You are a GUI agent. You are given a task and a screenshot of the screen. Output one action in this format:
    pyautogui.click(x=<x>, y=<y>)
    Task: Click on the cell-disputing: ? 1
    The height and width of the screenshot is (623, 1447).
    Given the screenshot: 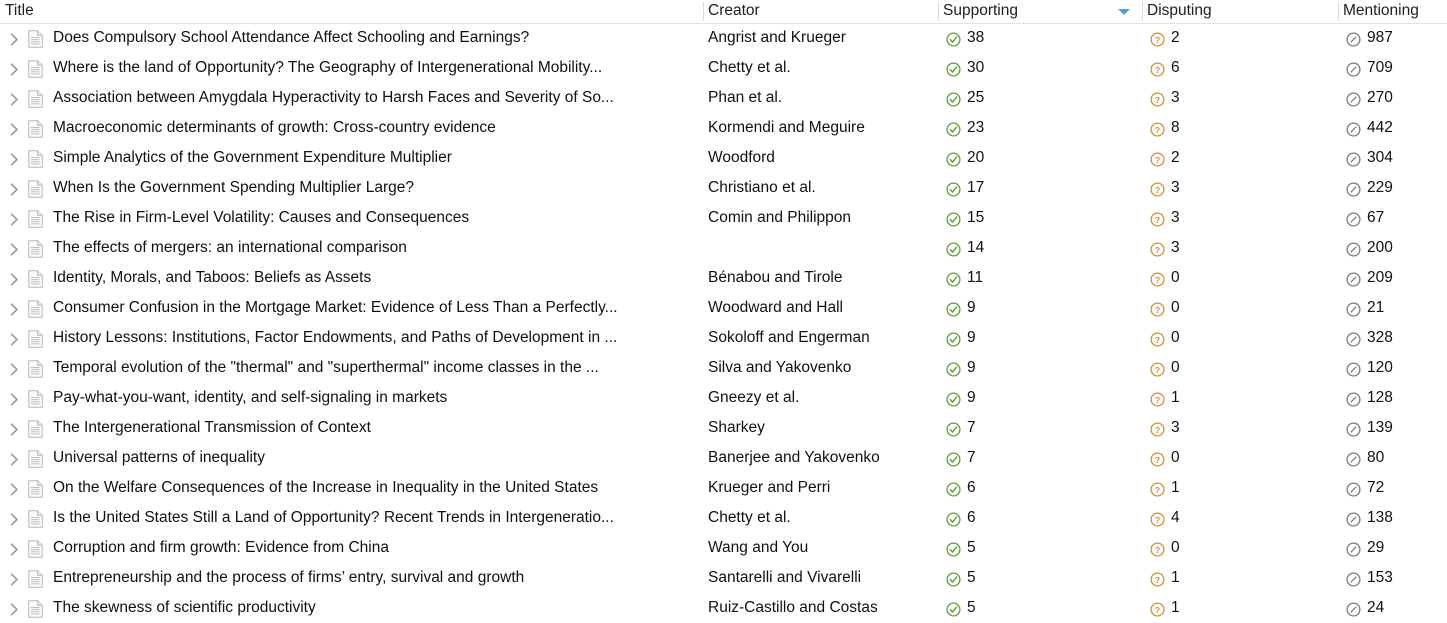 What is the action you would take?
    pyautogui.click(x=1240, y=399)
    